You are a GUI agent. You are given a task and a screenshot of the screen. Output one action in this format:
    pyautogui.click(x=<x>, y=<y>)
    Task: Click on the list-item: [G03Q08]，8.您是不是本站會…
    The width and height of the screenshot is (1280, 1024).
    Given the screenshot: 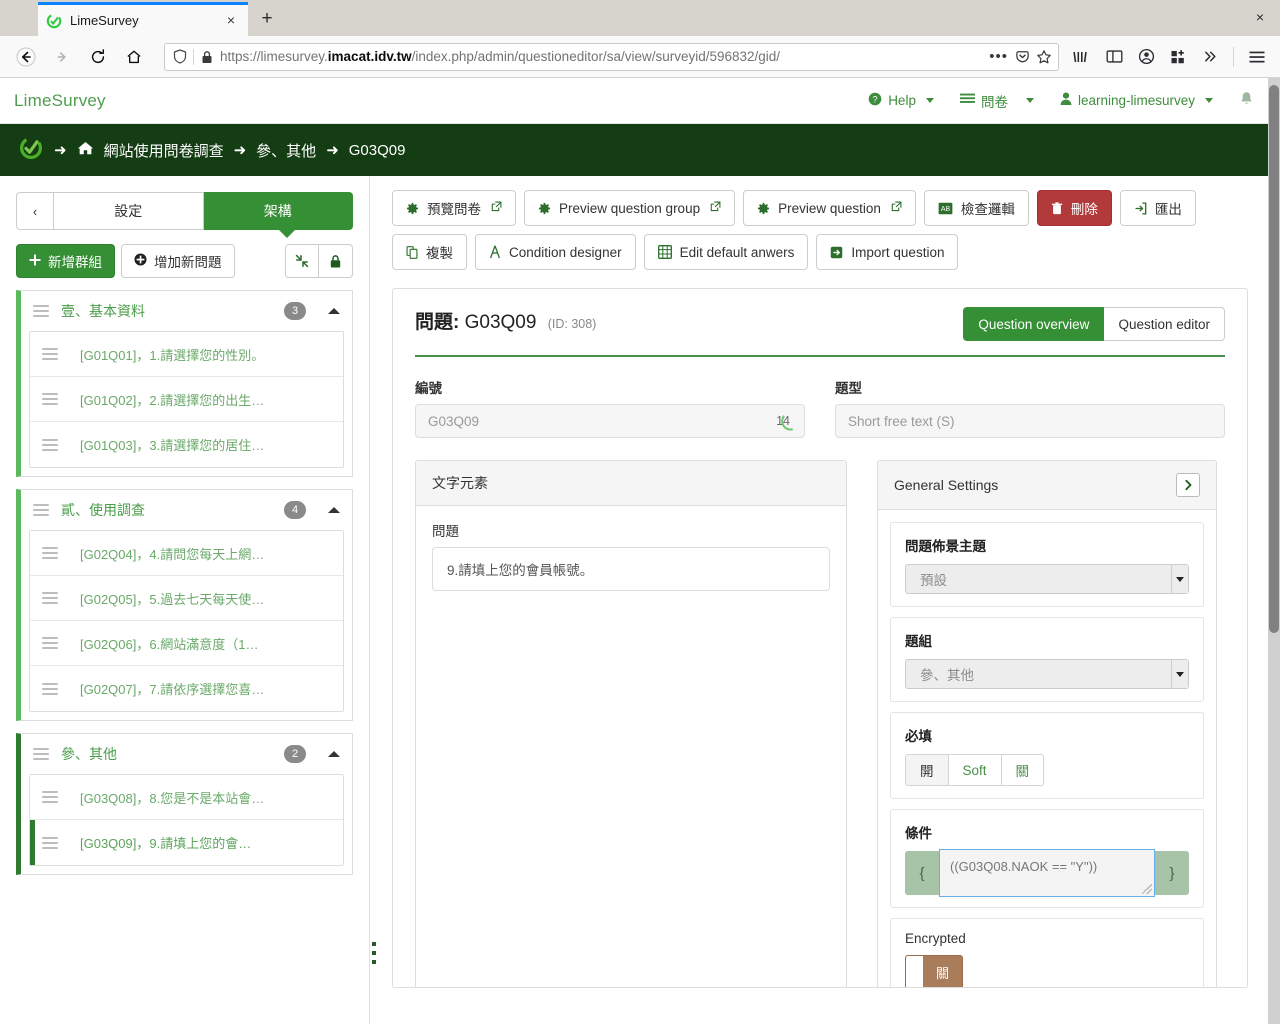 What is the action you would take?
    pyautogui.click(x=186, y=797)
    